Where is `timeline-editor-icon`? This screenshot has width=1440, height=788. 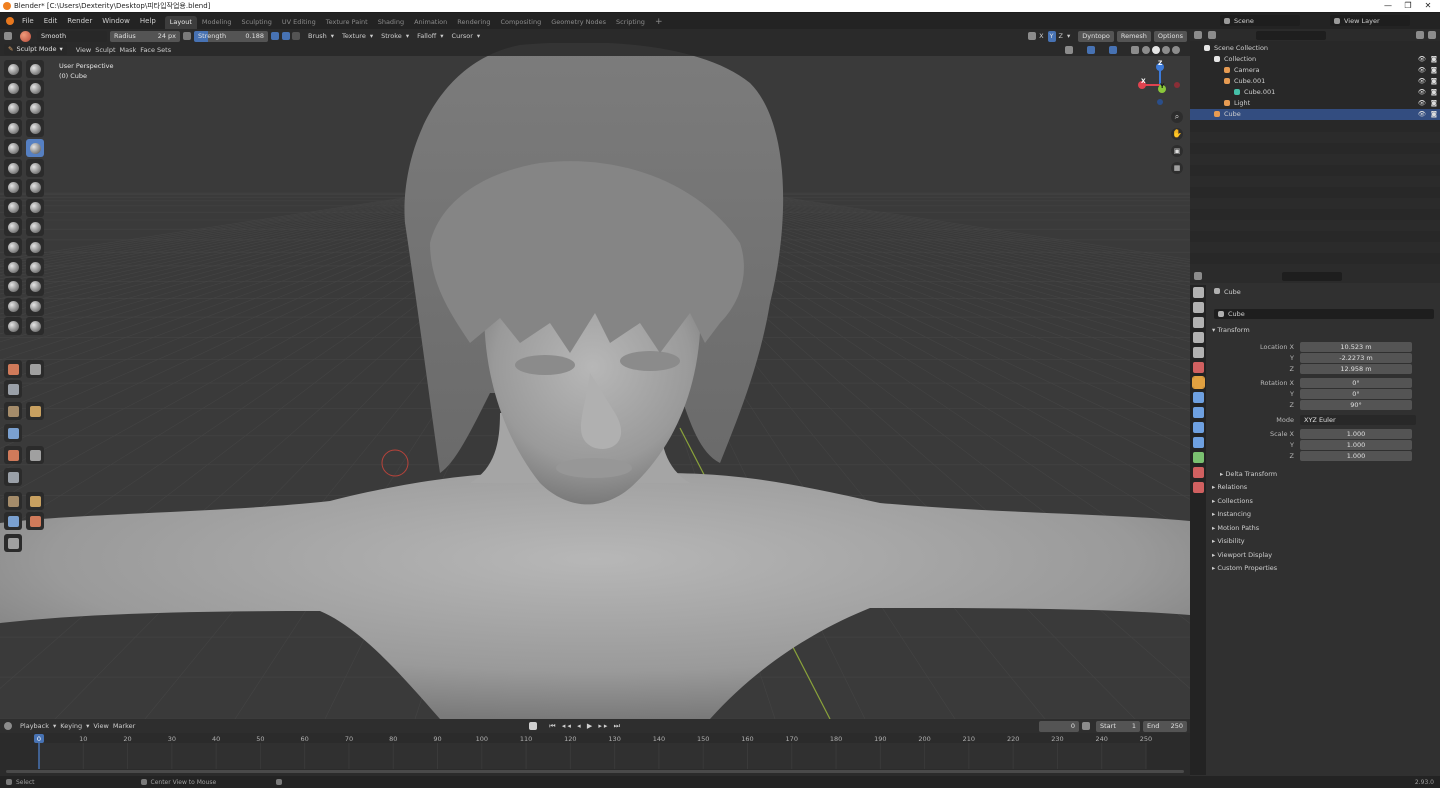
timeline-editor-icon is located at coordinates (8, 726).